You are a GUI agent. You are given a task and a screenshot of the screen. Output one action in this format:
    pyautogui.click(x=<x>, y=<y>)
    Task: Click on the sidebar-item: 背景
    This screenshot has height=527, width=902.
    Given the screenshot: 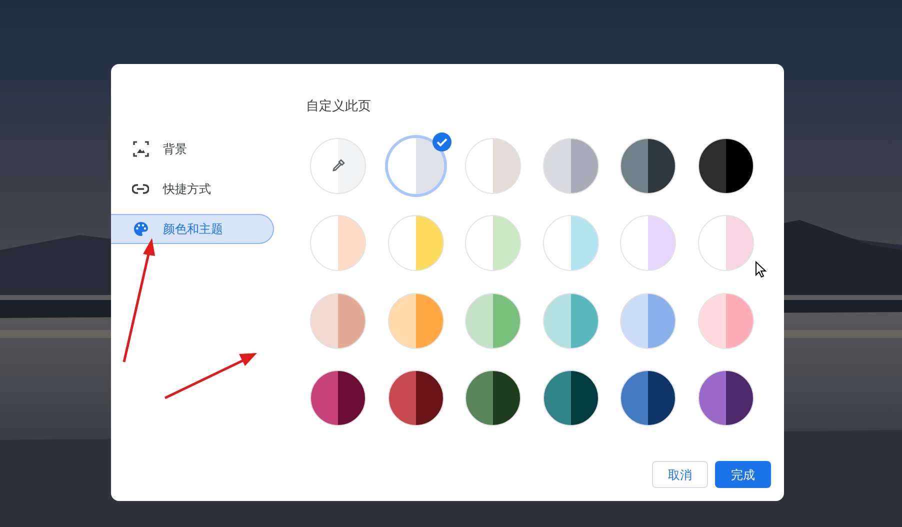 What is the action you would take?
    pyautogui.click(x=192, y=149)
    